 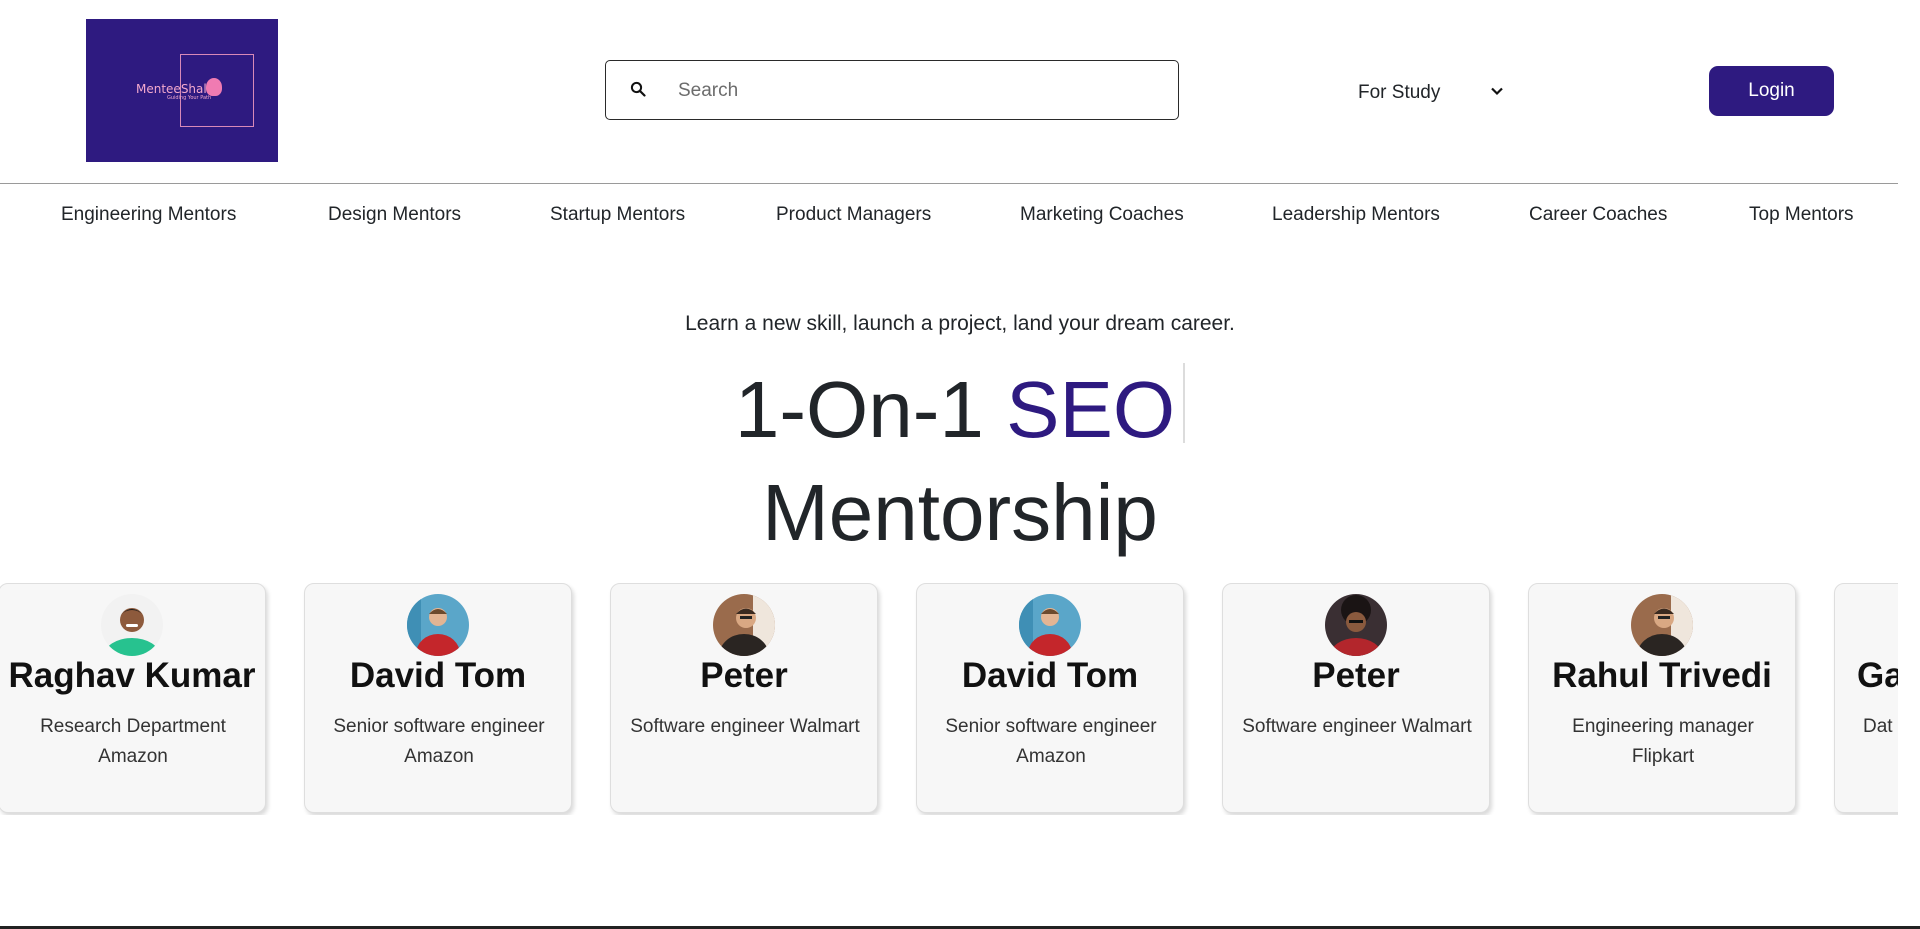 I want to click on mentor-name: Raghav Kumar, so click(x=132, y=675).